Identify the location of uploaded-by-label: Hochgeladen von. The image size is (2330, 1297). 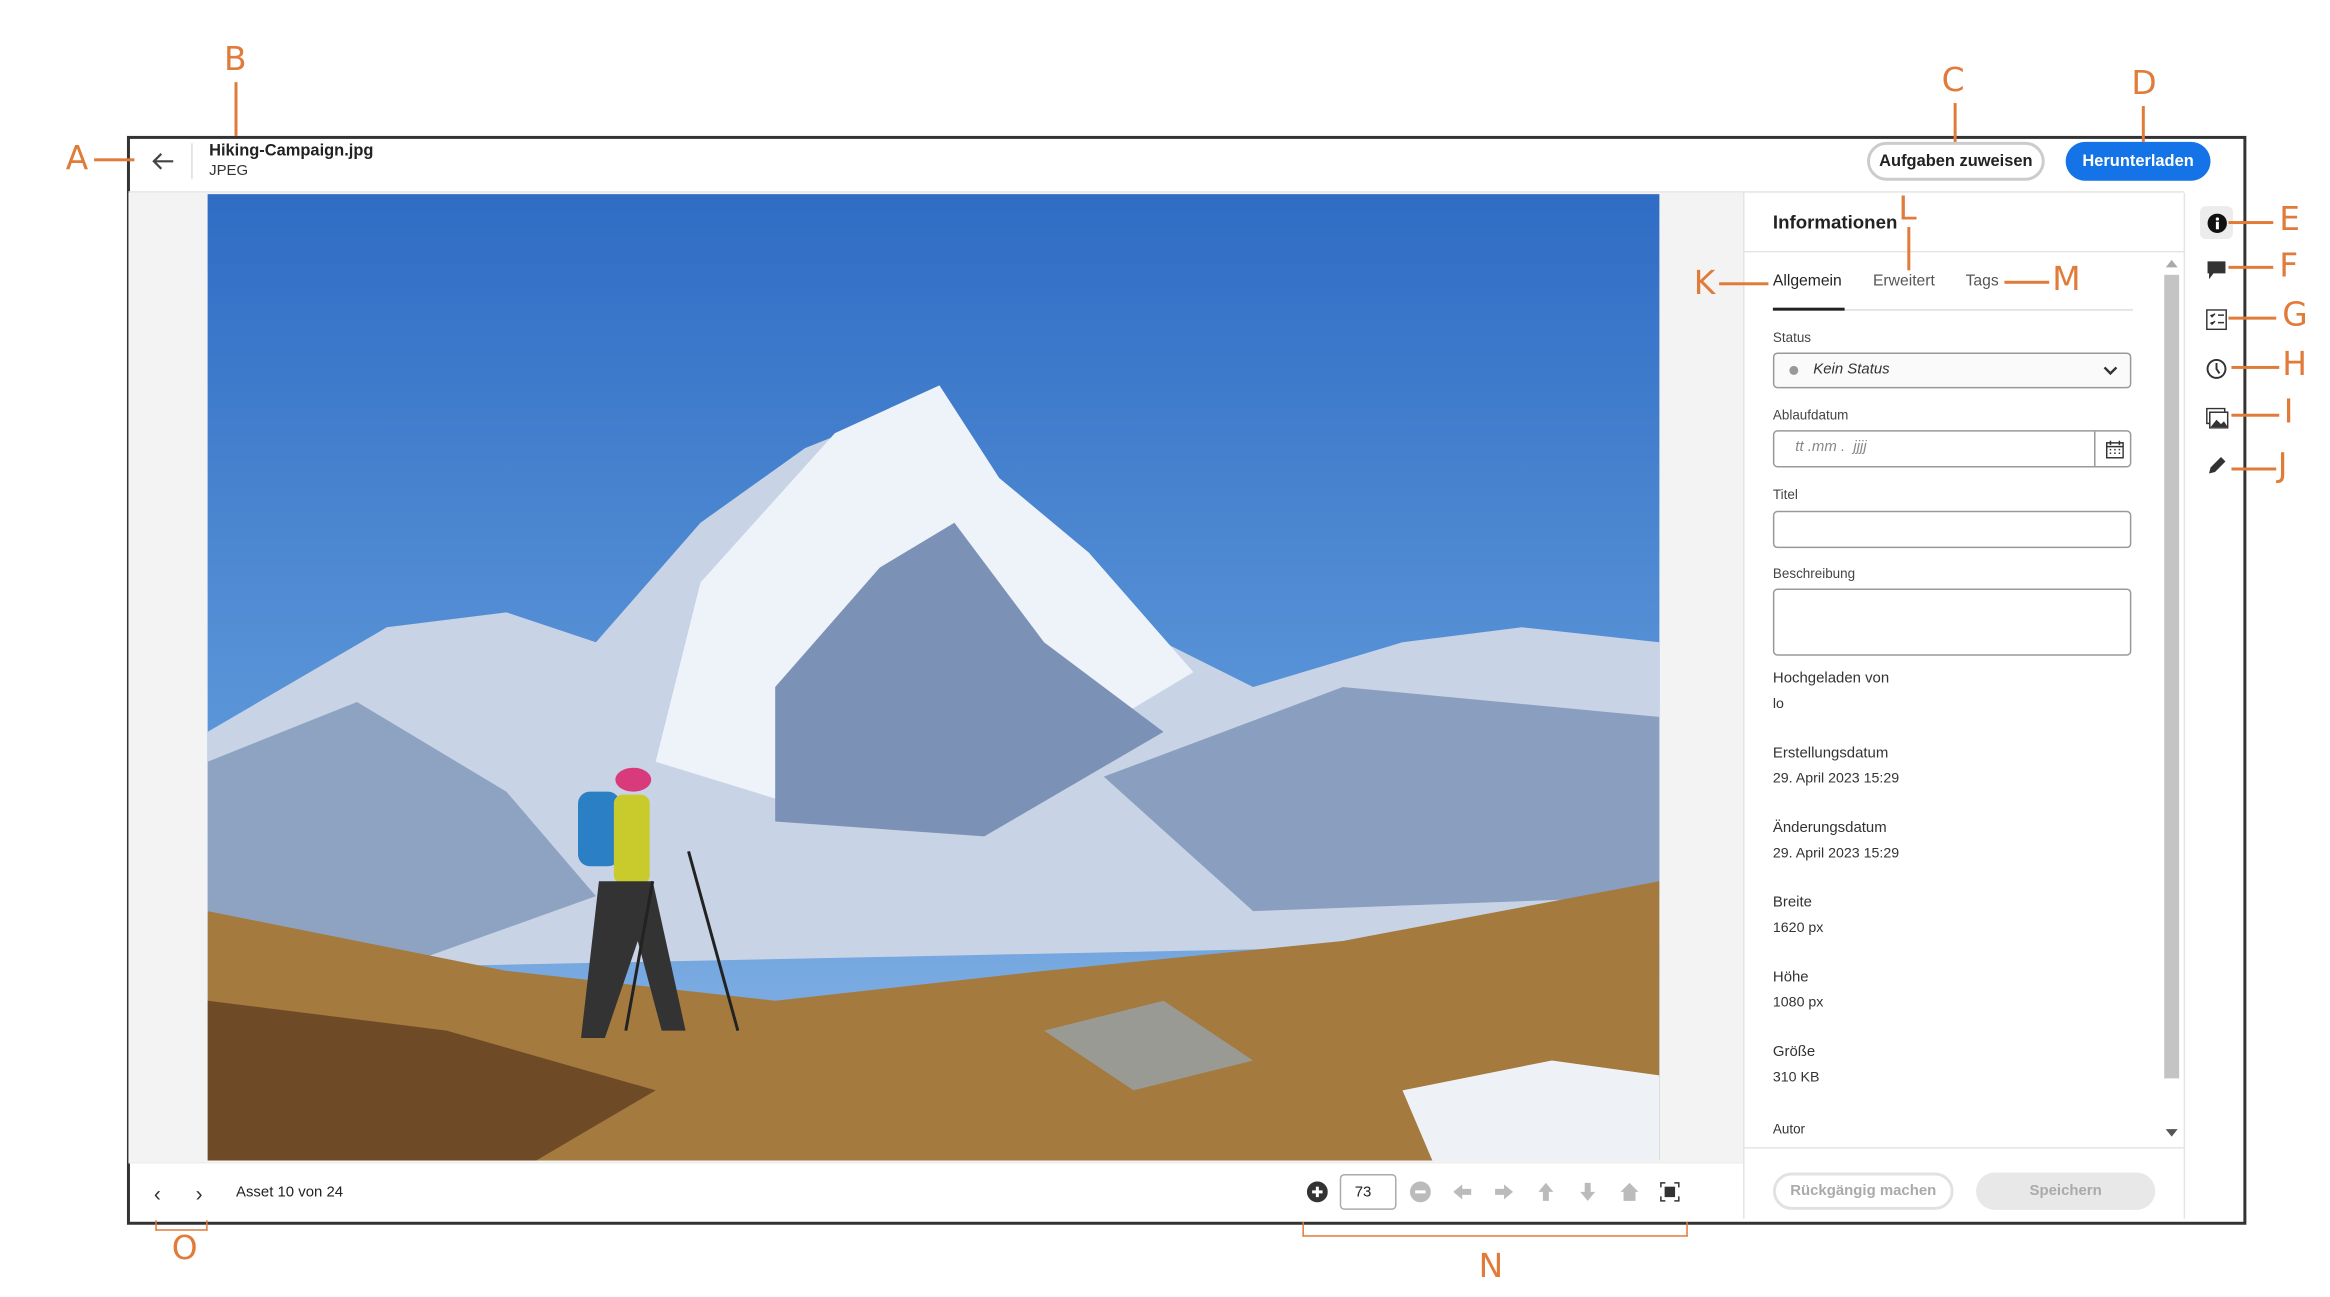
(1831, 679).